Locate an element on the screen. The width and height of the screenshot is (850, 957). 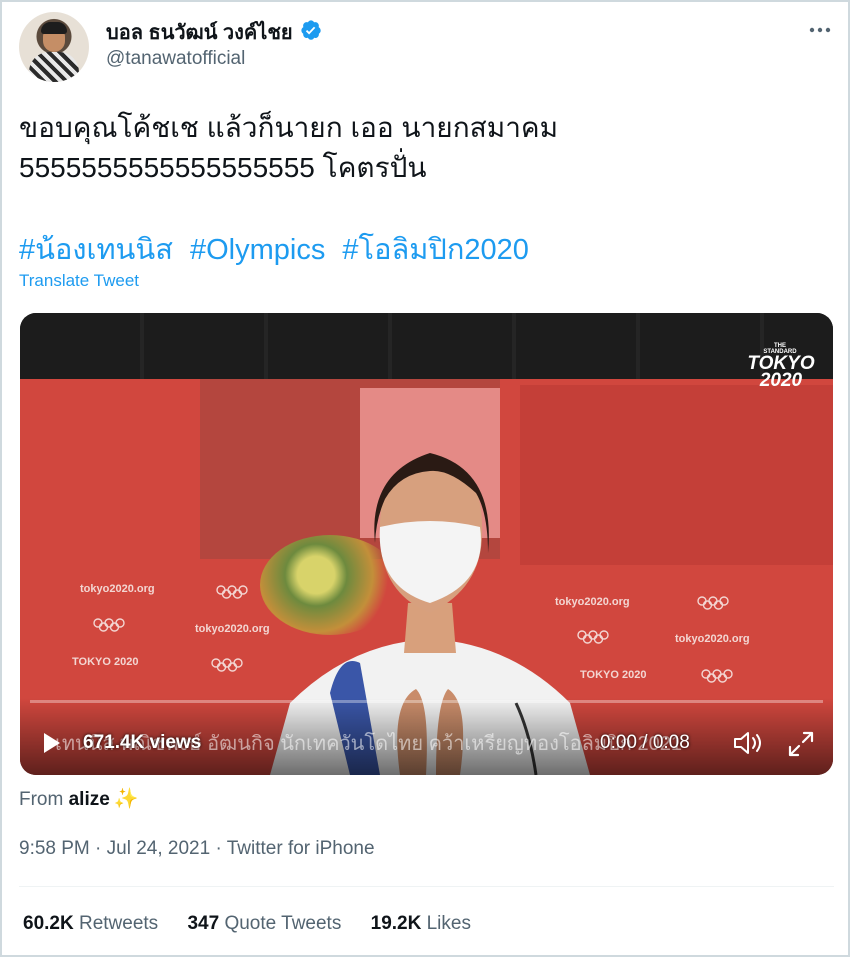
volume-icon is located at coordinates (748, 743).